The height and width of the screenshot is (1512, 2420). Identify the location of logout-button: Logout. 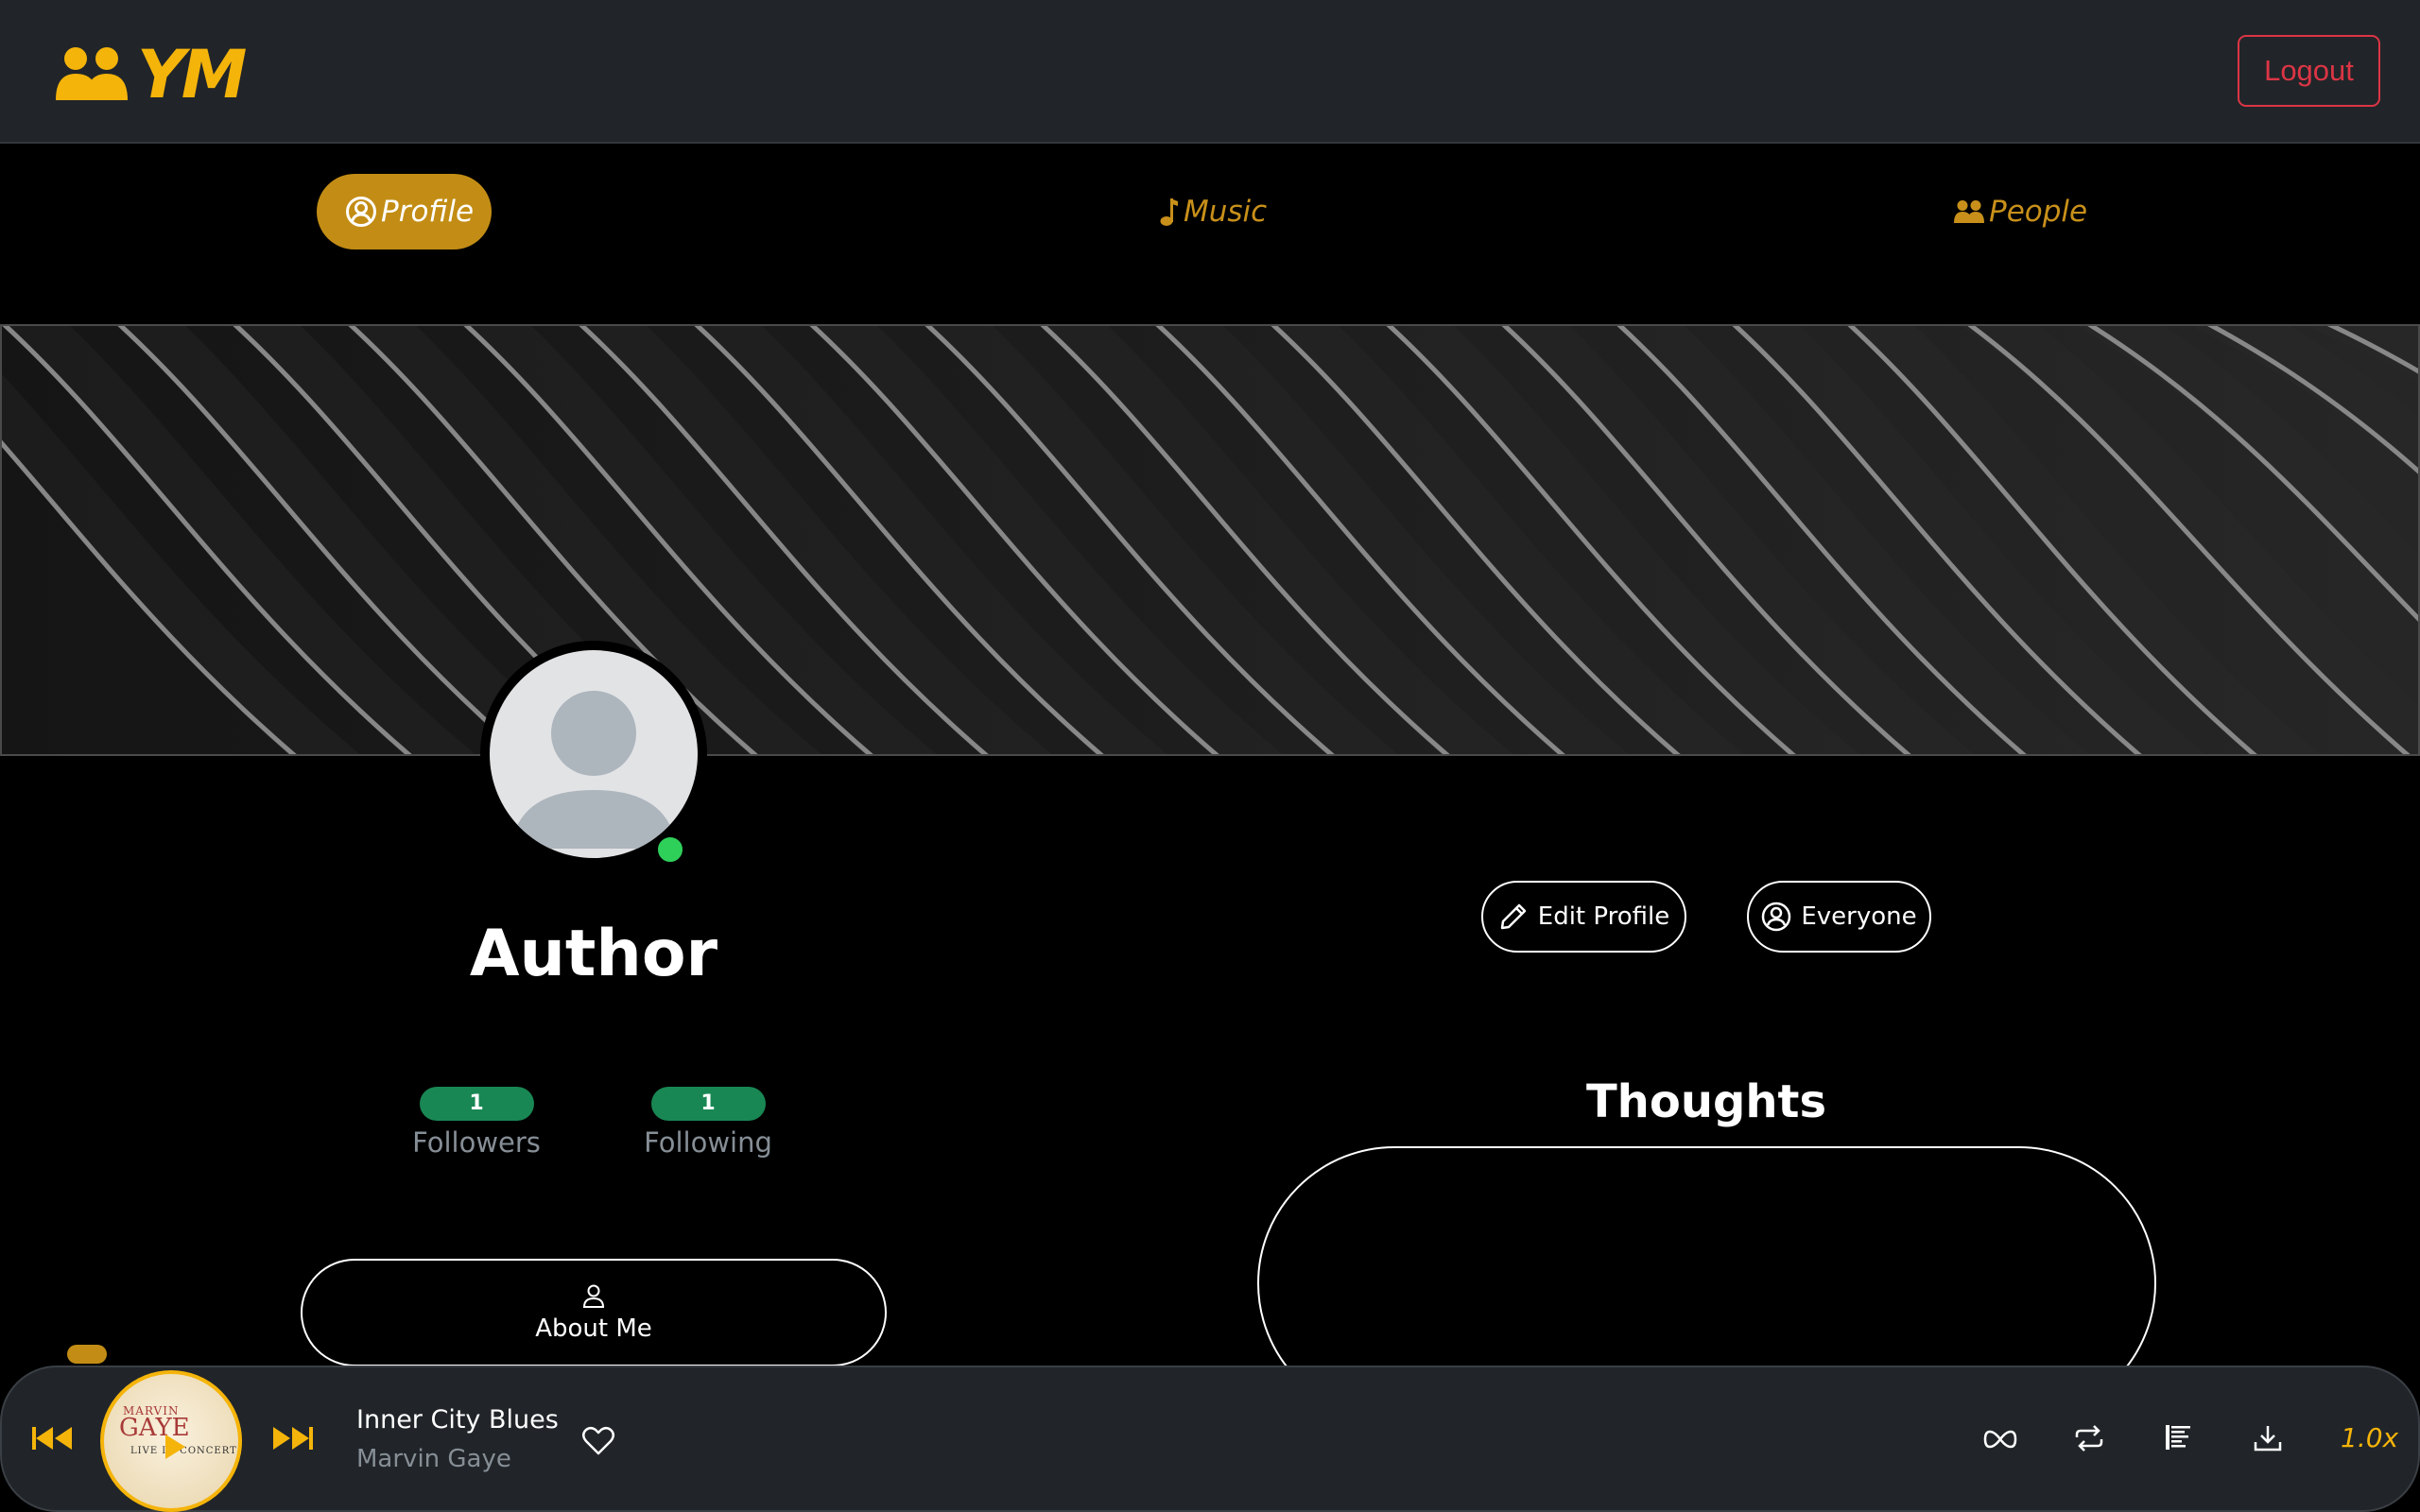
(2309, 71).